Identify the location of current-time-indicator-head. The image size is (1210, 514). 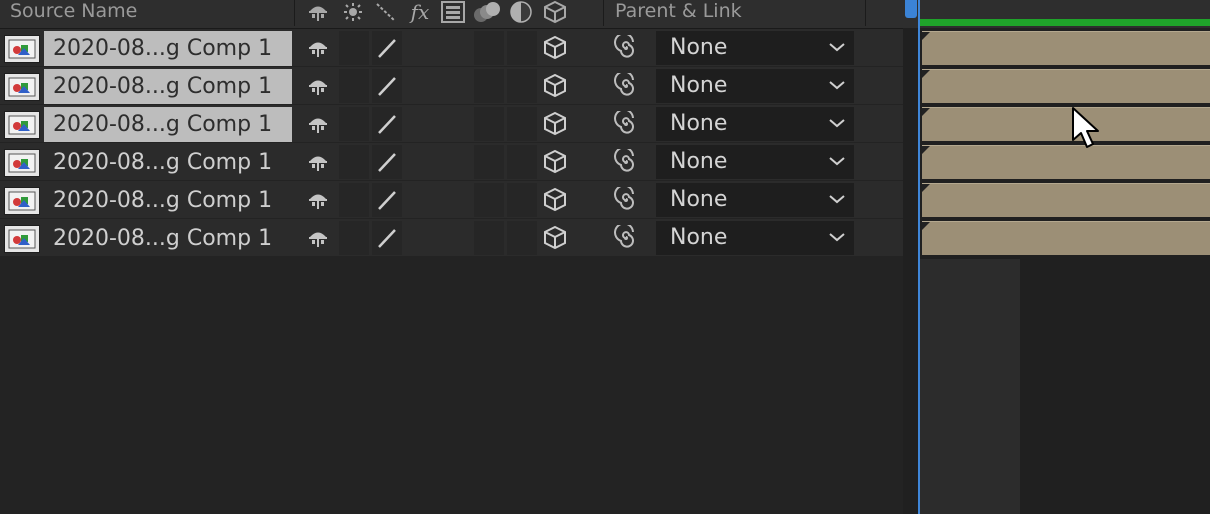
(911, 9).